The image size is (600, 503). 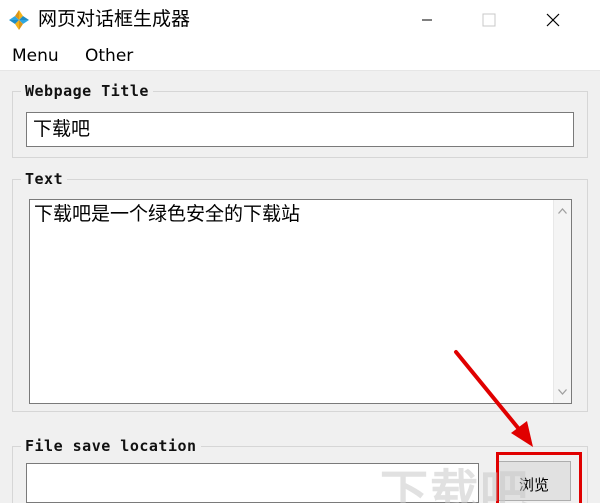 I want to click on webpage-title-group: Webpage Title 下载吧, so click(x=300, y=120).